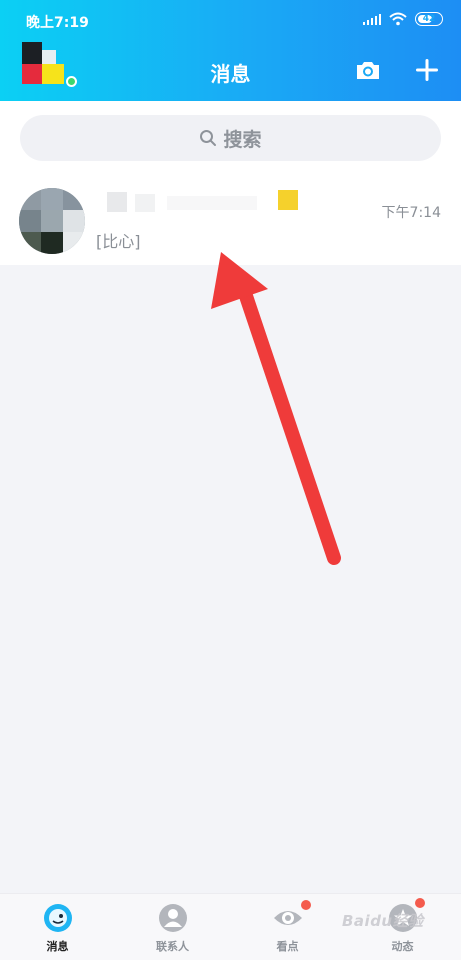 This screenshot has width=461, height=960. Describe the element at coordinates (172, 918) in the screenshot. I see `contacts-tab-icon` at that location.